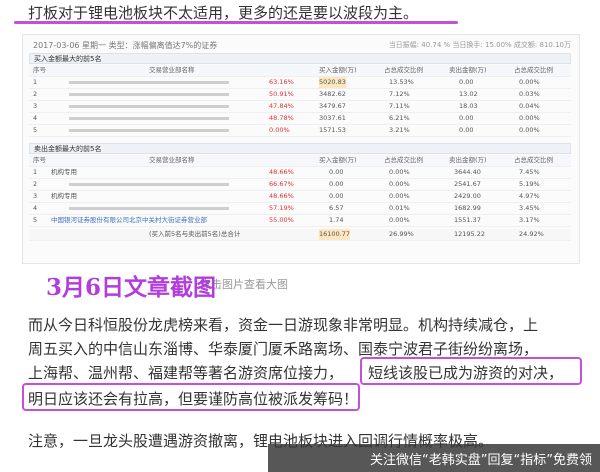 This screenshot has height=472, width=600. I want to click on row-sell: 1551.37, so click(467, 220).